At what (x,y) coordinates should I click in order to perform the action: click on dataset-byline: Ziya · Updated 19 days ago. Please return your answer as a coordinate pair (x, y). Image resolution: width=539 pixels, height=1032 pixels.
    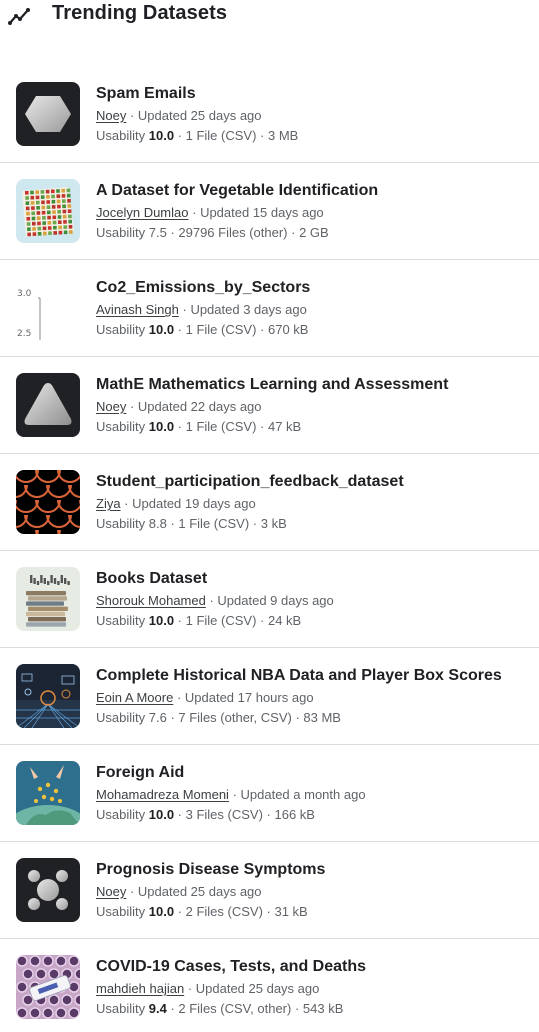
    Looking at the image, I should click on (176, 503).